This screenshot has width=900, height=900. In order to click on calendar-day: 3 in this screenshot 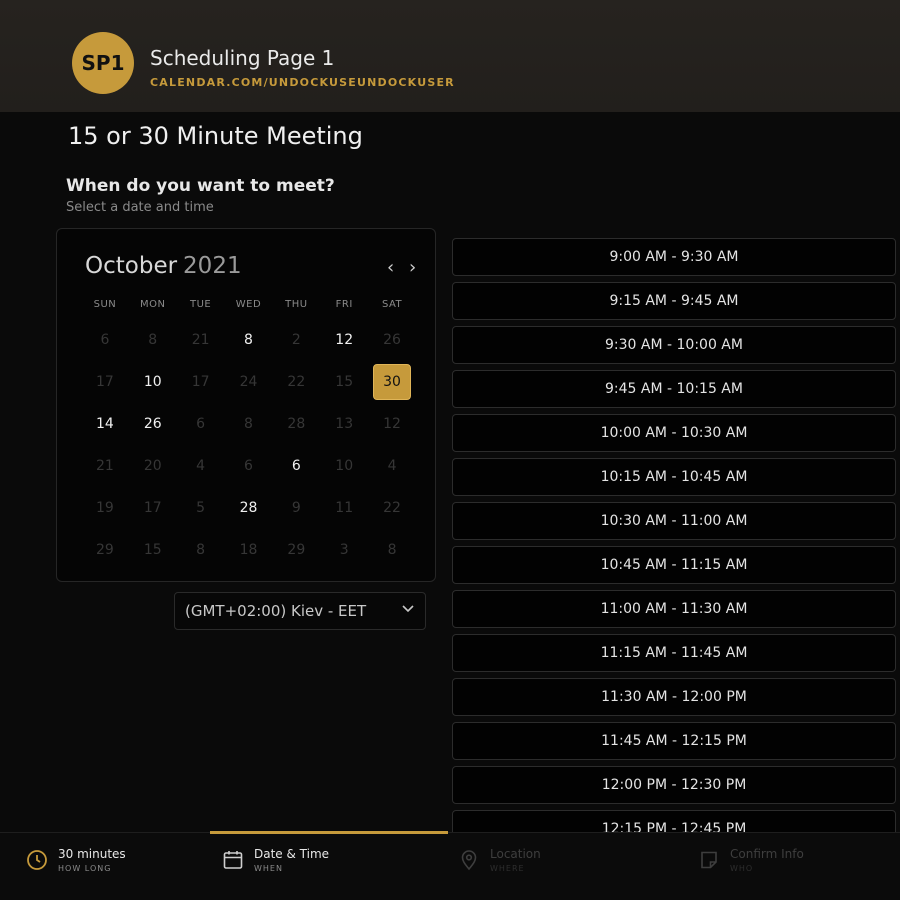, I will do `click(344, 550)`.